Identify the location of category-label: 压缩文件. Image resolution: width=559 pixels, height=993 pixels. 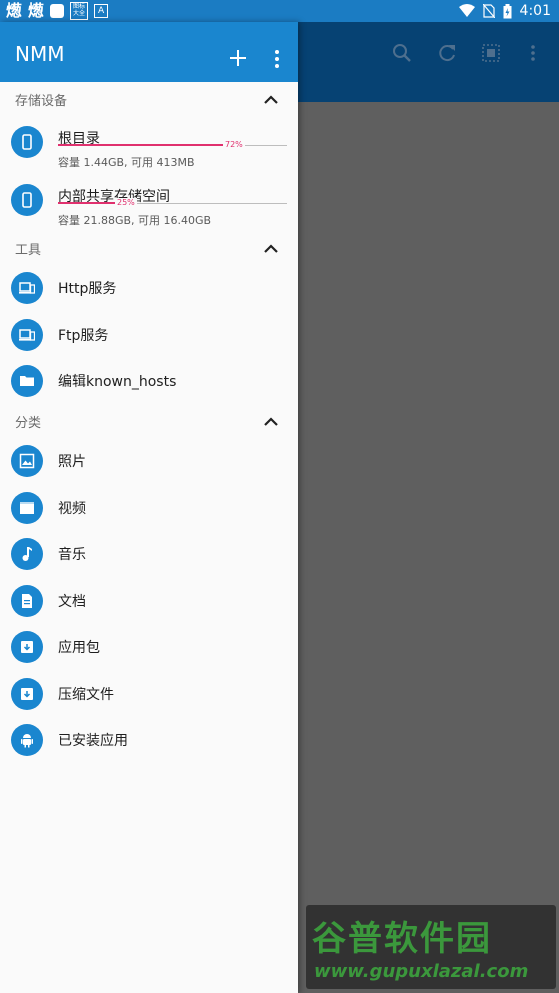
(86, 695).